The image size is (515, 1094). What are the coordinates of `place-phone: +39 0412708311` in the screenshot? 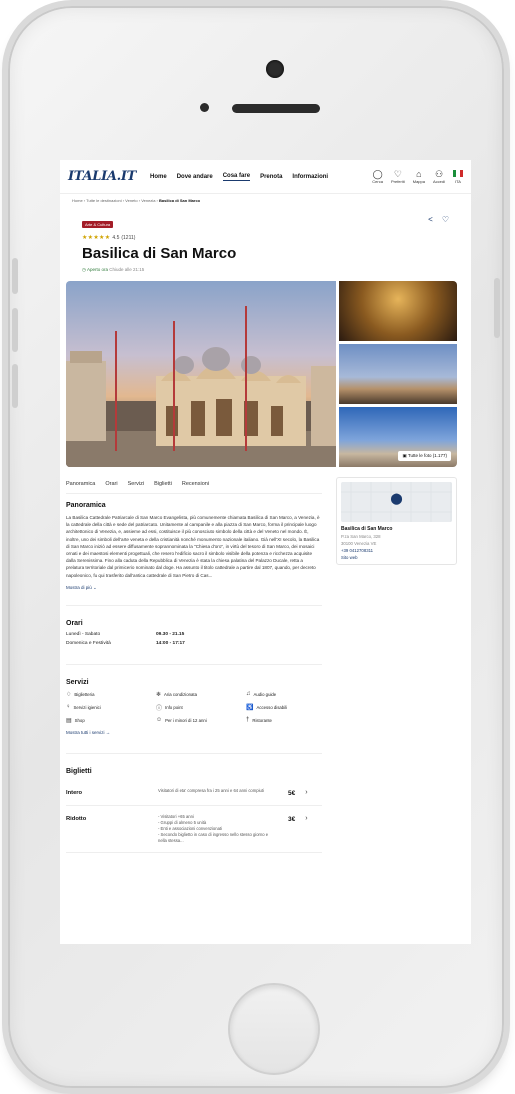 It's located at (396, 550).